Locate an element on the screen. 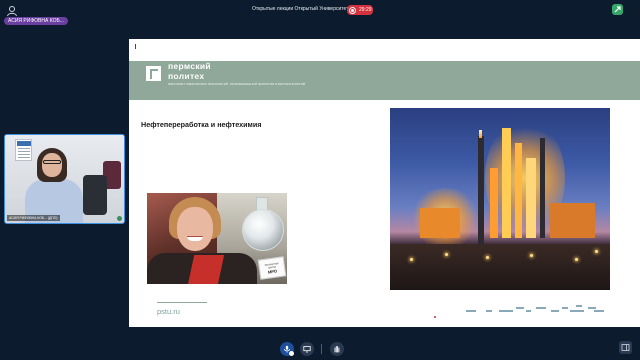 This screenshot has height=360, width=640. user-icon is located at coordinates (12, 10).